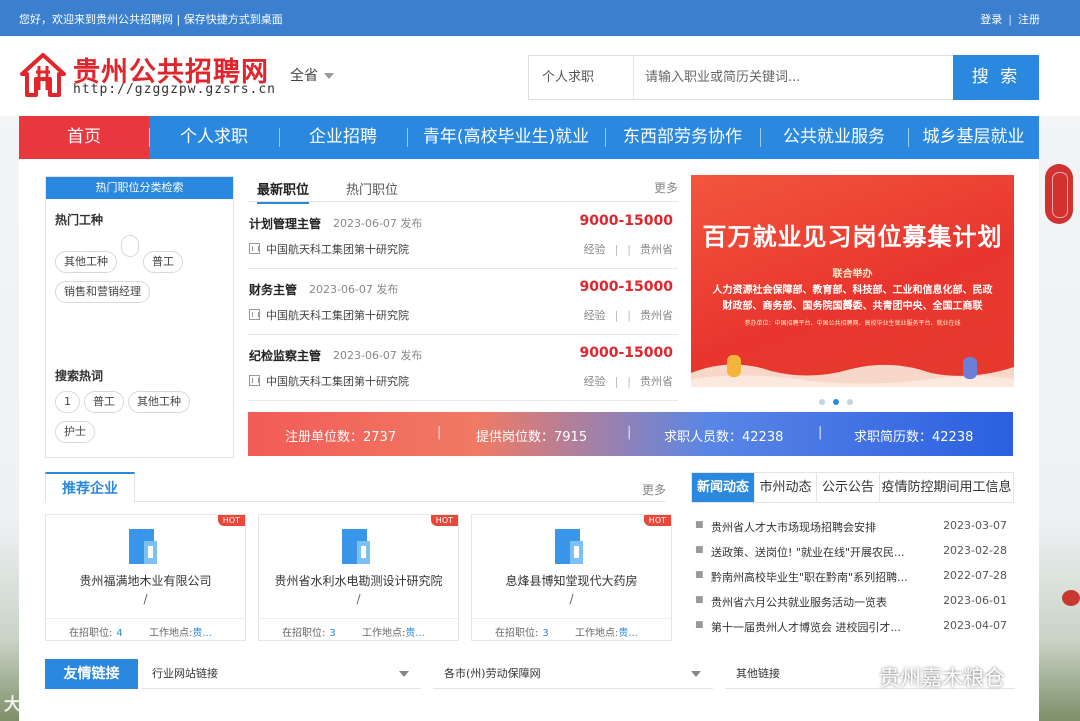 This screenshot has height=721, width=1080. Describe the element at coordinates (119, 633) in the screenshot. I see `open-jobs-count: 4` at that location.